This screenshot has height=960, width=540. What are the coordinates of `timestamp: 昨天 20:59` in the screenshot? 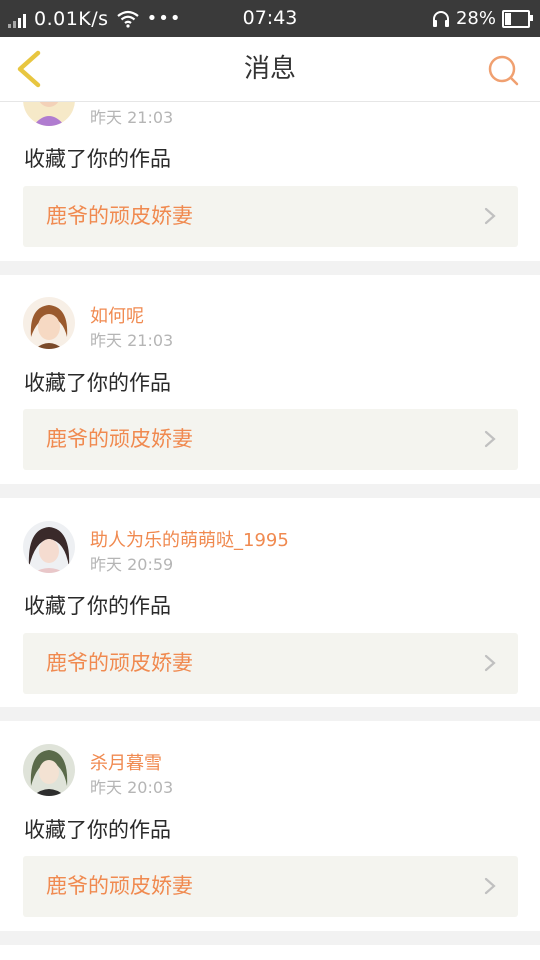 It's located at (132, 564).